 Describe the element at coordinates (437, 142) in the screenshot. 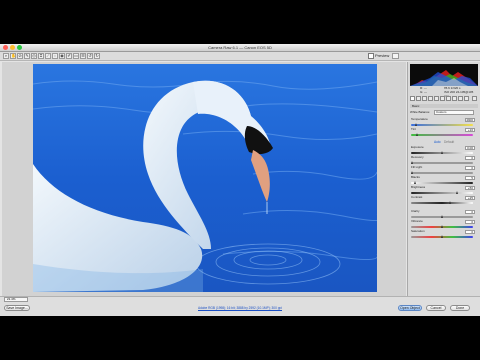

I see `auto-link: Auto` at that location.